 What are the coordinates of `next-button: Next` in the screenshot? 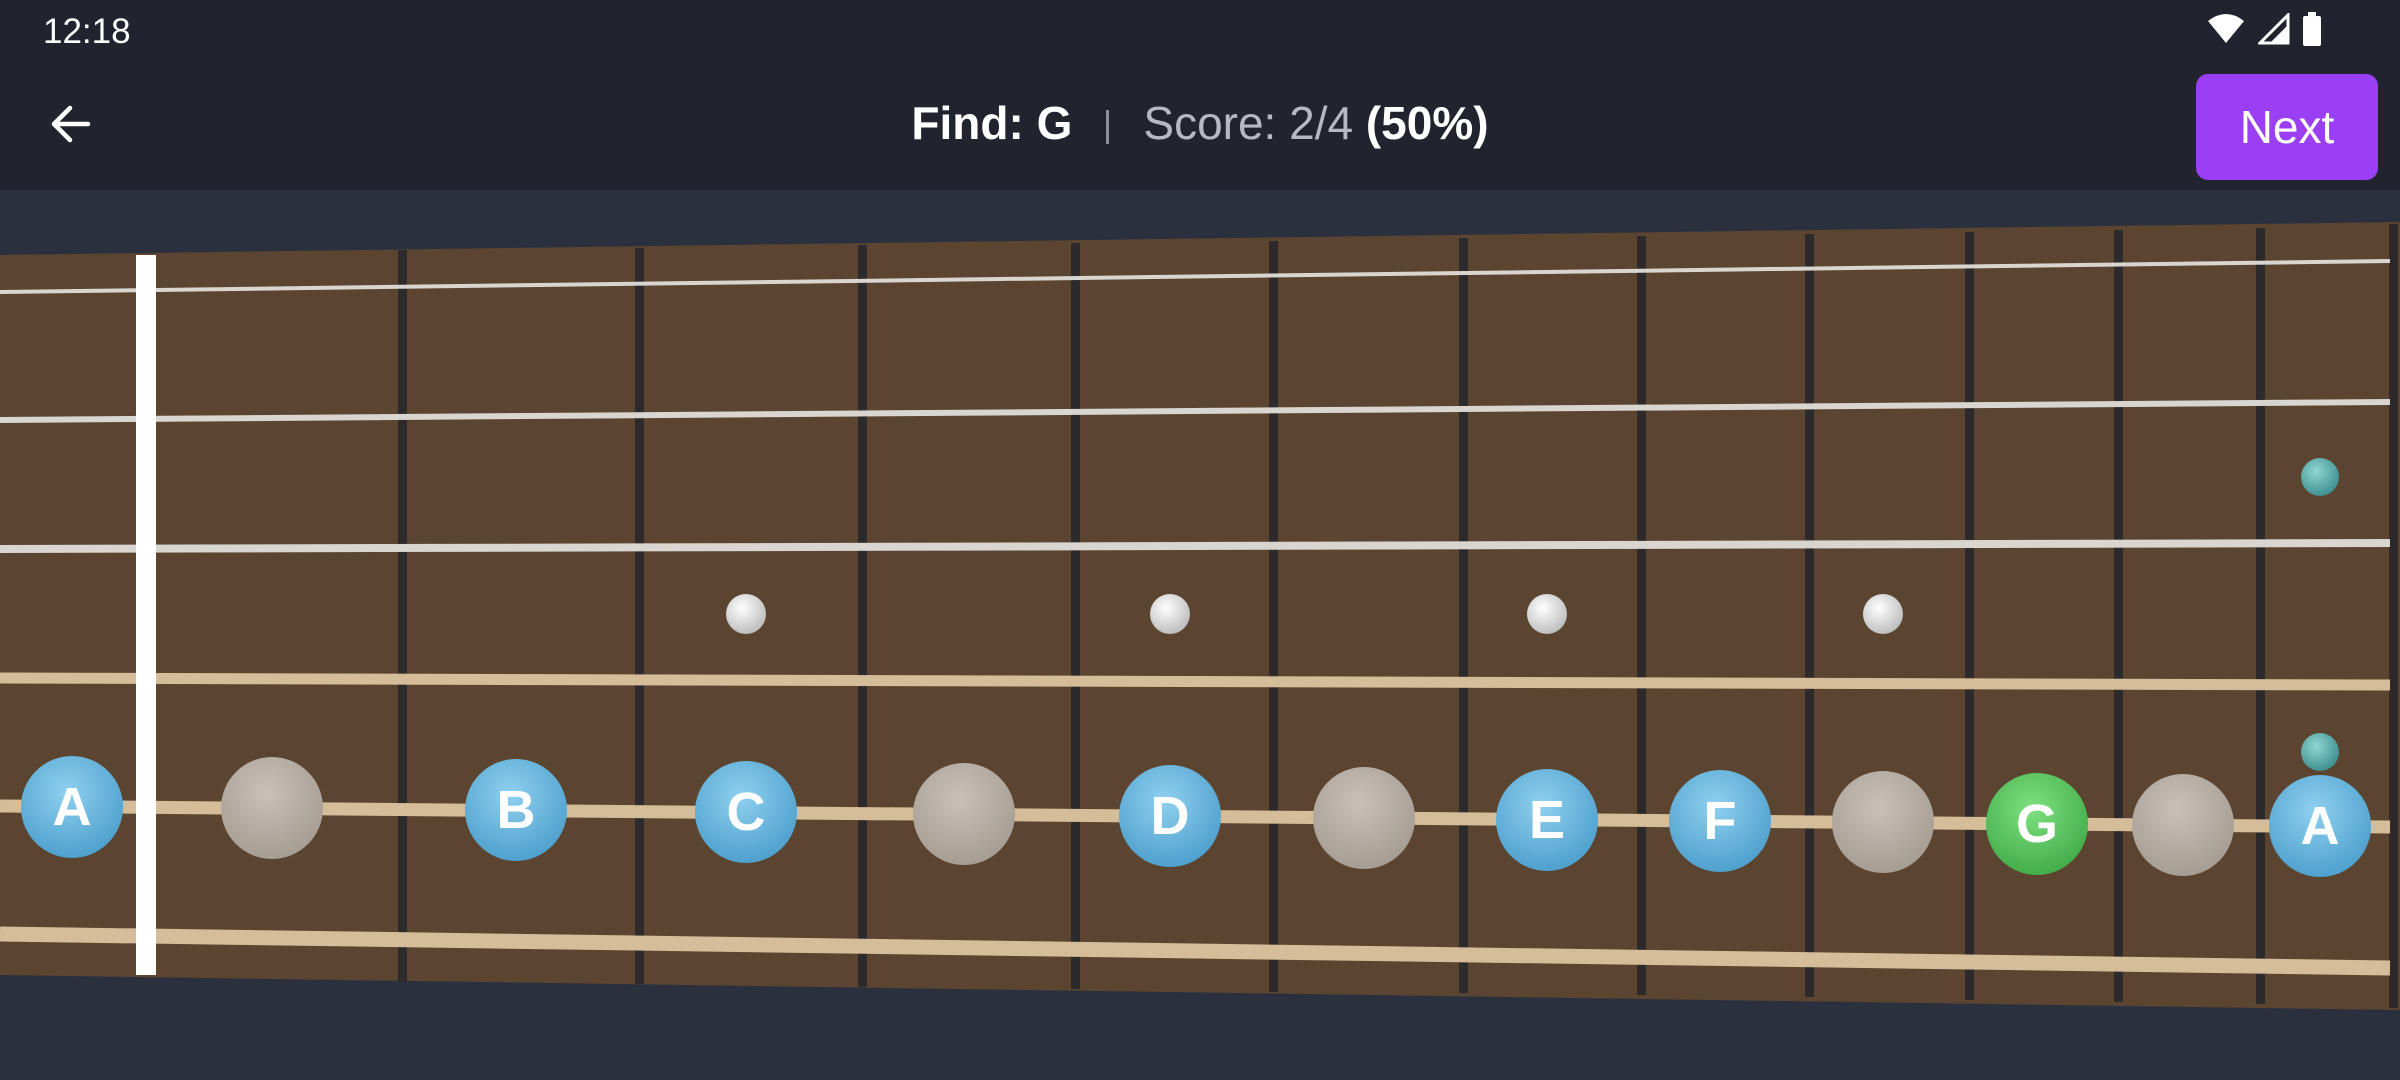 It's located at (2287, 127).